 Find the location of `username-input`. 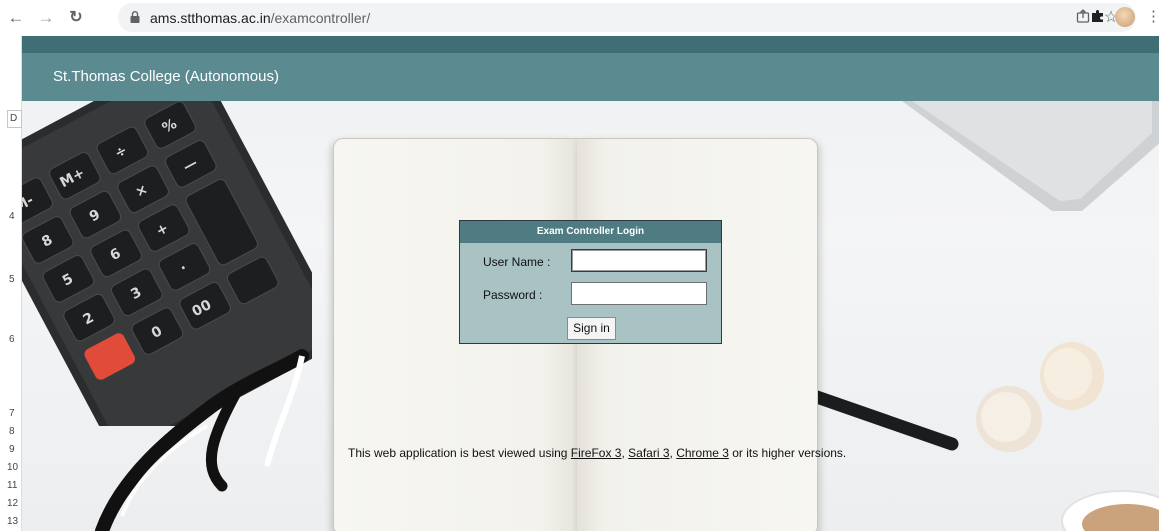

username-input is located at coordinates (639, 260).